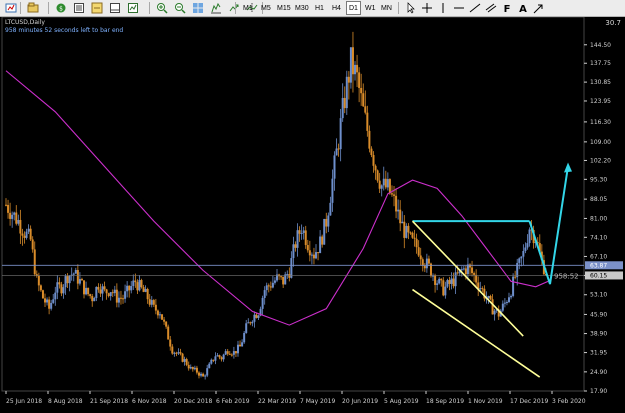  I want to click on timeframe-m15: M15, so click(284, 8).